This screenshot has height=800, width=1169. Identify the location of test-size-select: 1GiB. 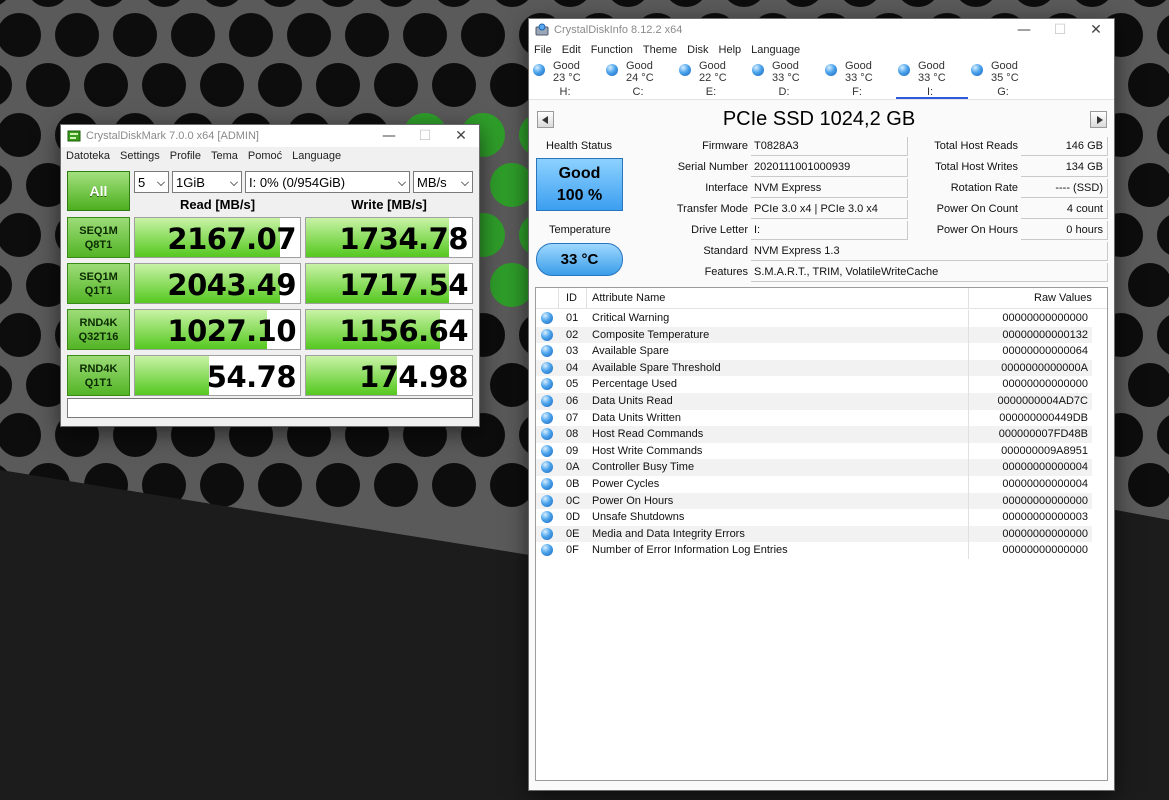
(207, 182).